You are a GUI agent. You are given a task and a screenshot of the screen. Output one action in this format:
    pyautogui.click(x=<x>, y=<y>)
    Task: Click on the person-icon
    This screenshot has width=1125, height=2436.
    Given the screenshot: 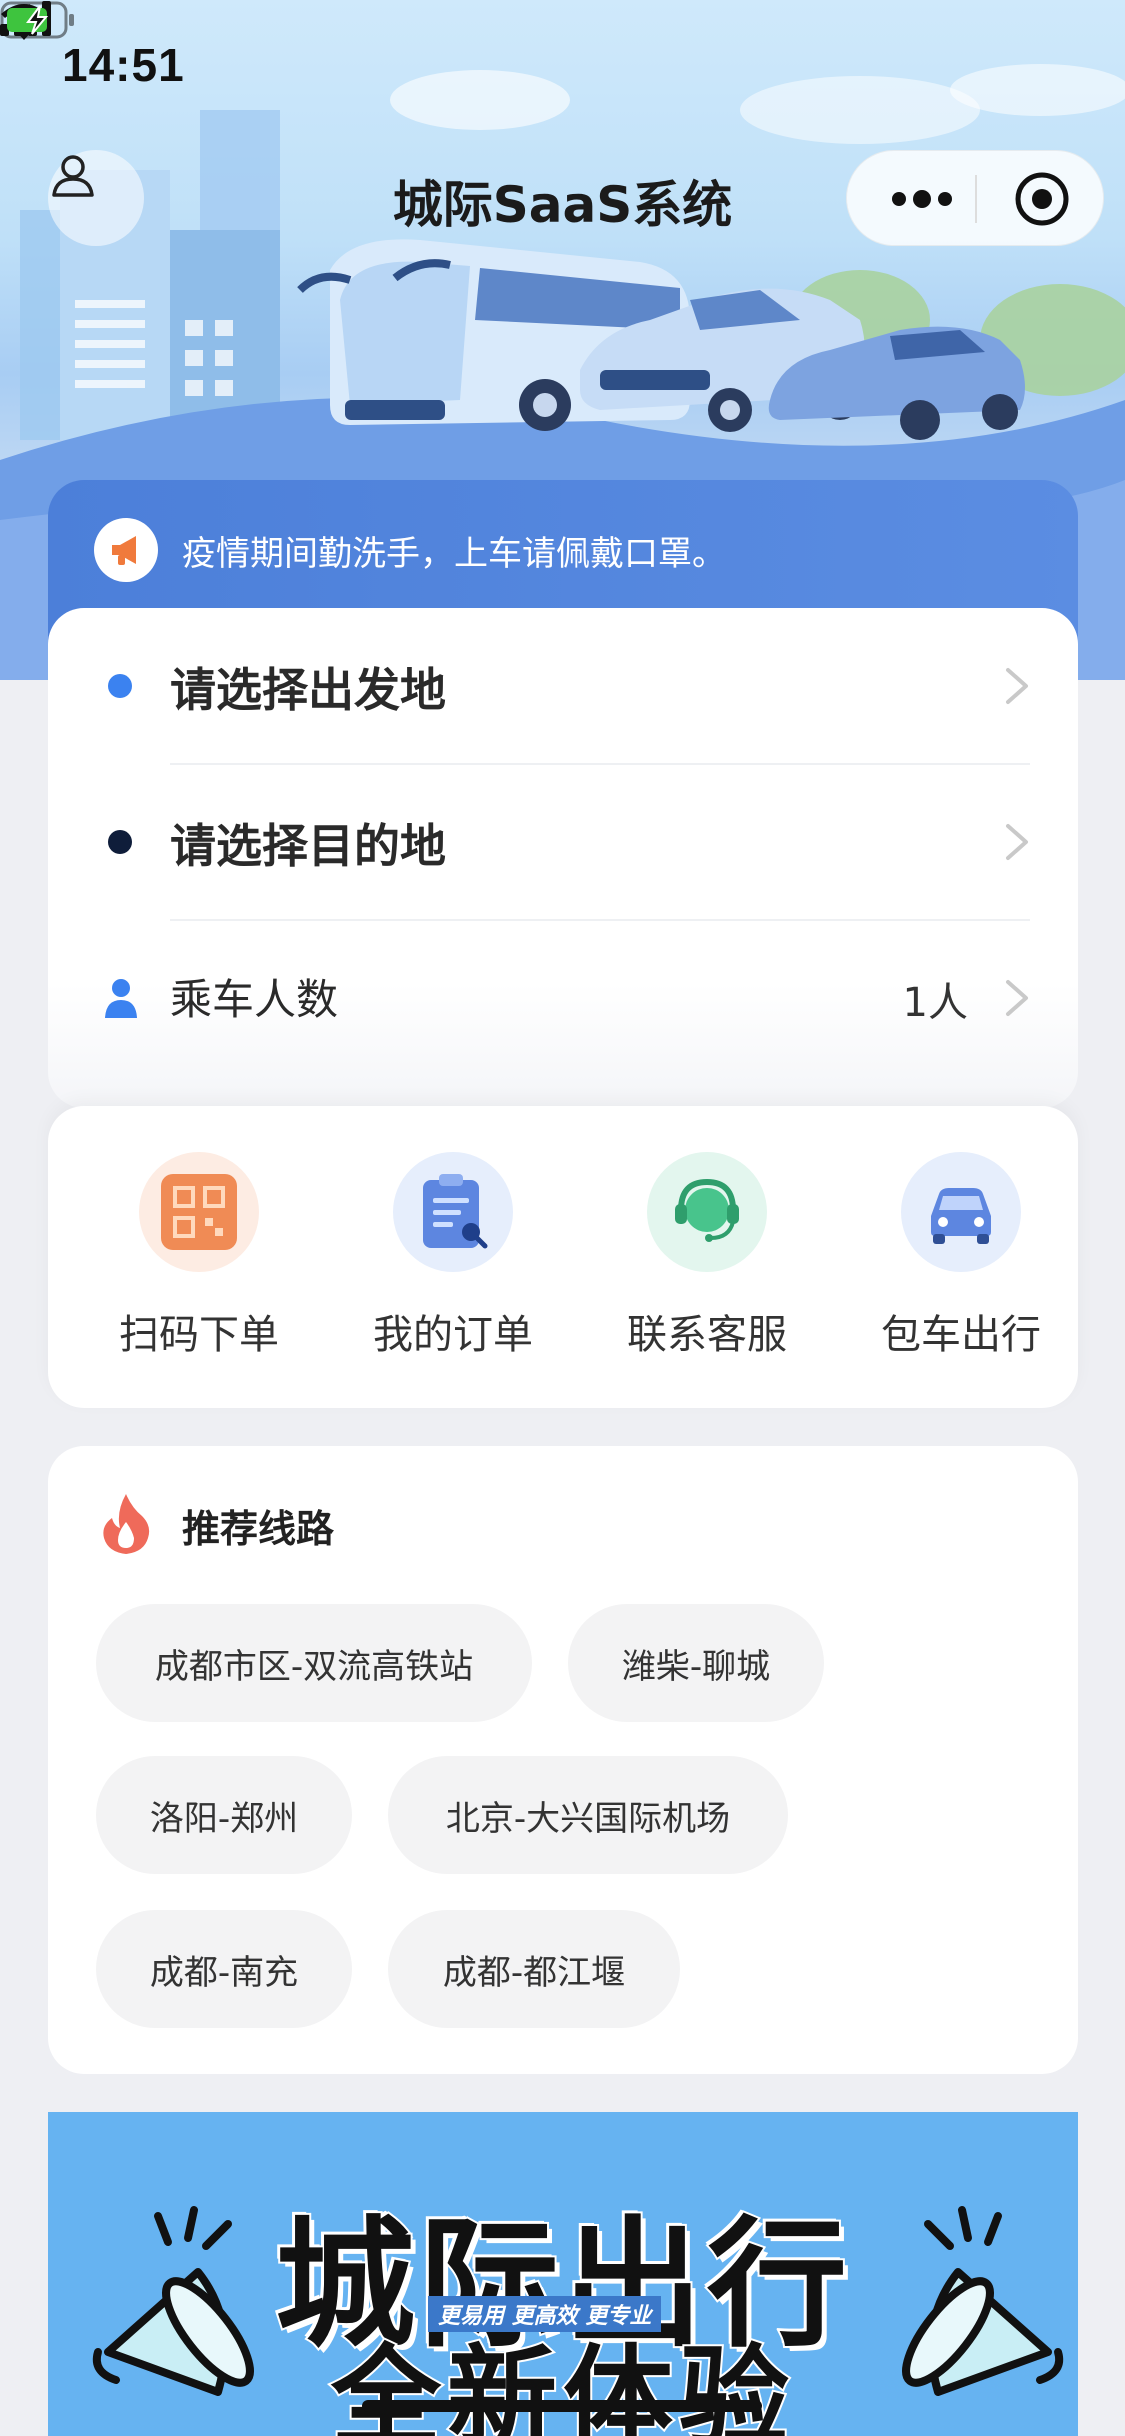 What is the action you would take?
    pyautogui.click(x=121, y=998)
    